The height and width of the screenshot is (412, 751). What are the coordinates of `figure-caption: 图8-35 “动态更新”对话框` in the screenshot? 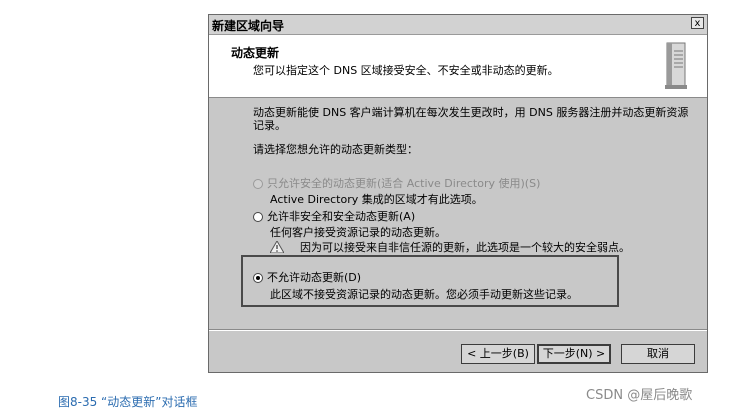 It's located at (128, 402).